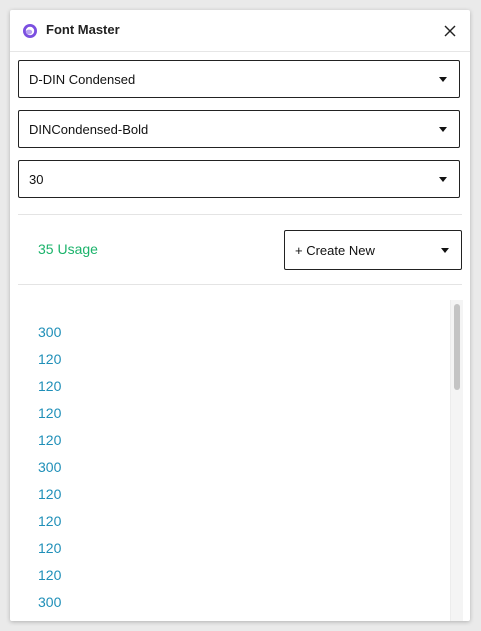 This screenshot has width=481, height=631. I want to click on usage-count: 35 Usage, so click(68, 249).